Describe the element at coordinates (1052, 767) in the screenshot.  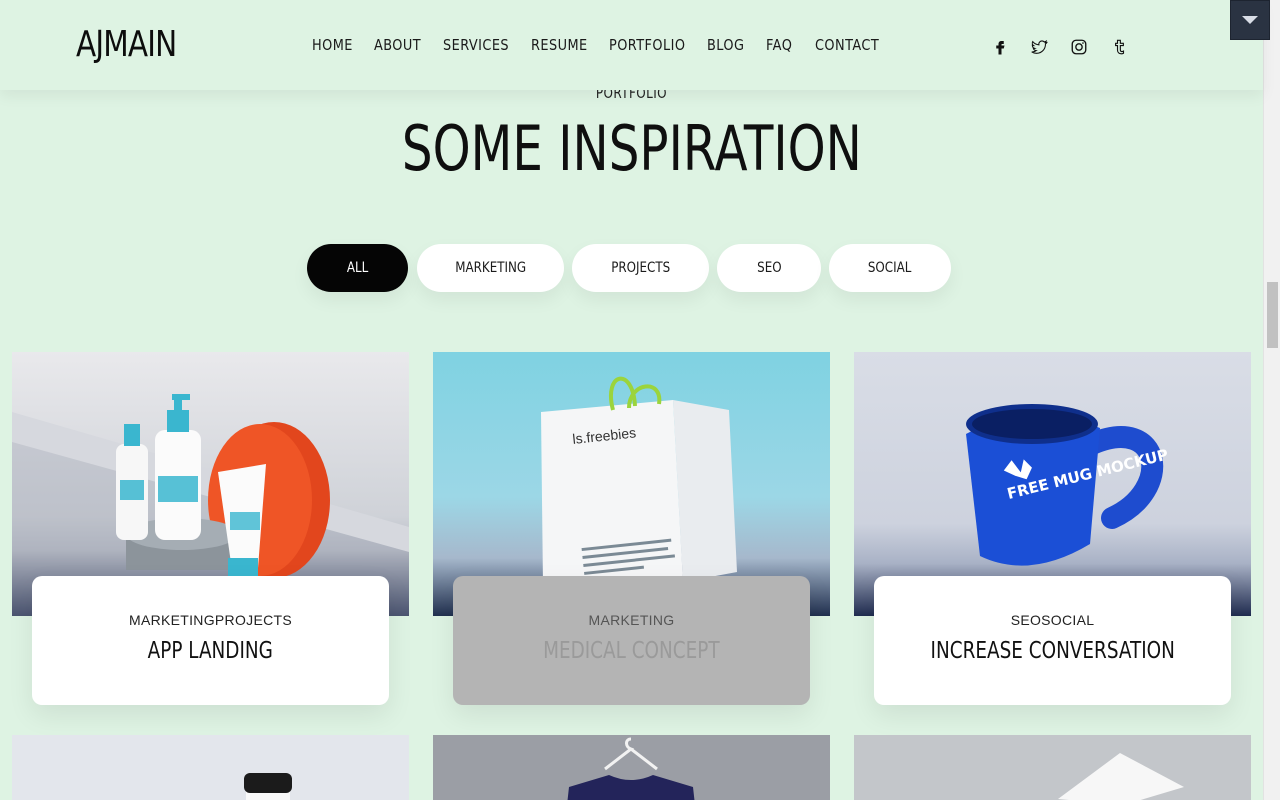
I see `portfolio-image-card` at that location.